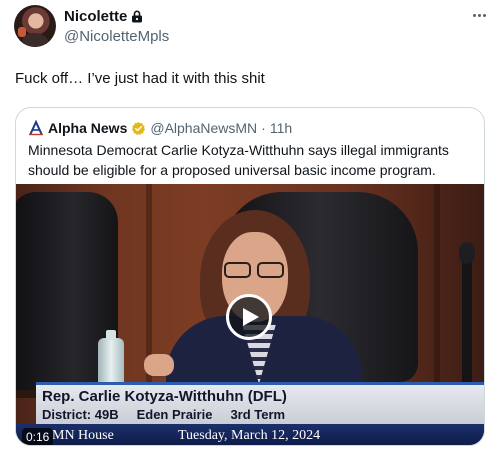 Image resolution: width=500 pixels, height=453 pixels. I want to click on play-icon, so click(251, 317).